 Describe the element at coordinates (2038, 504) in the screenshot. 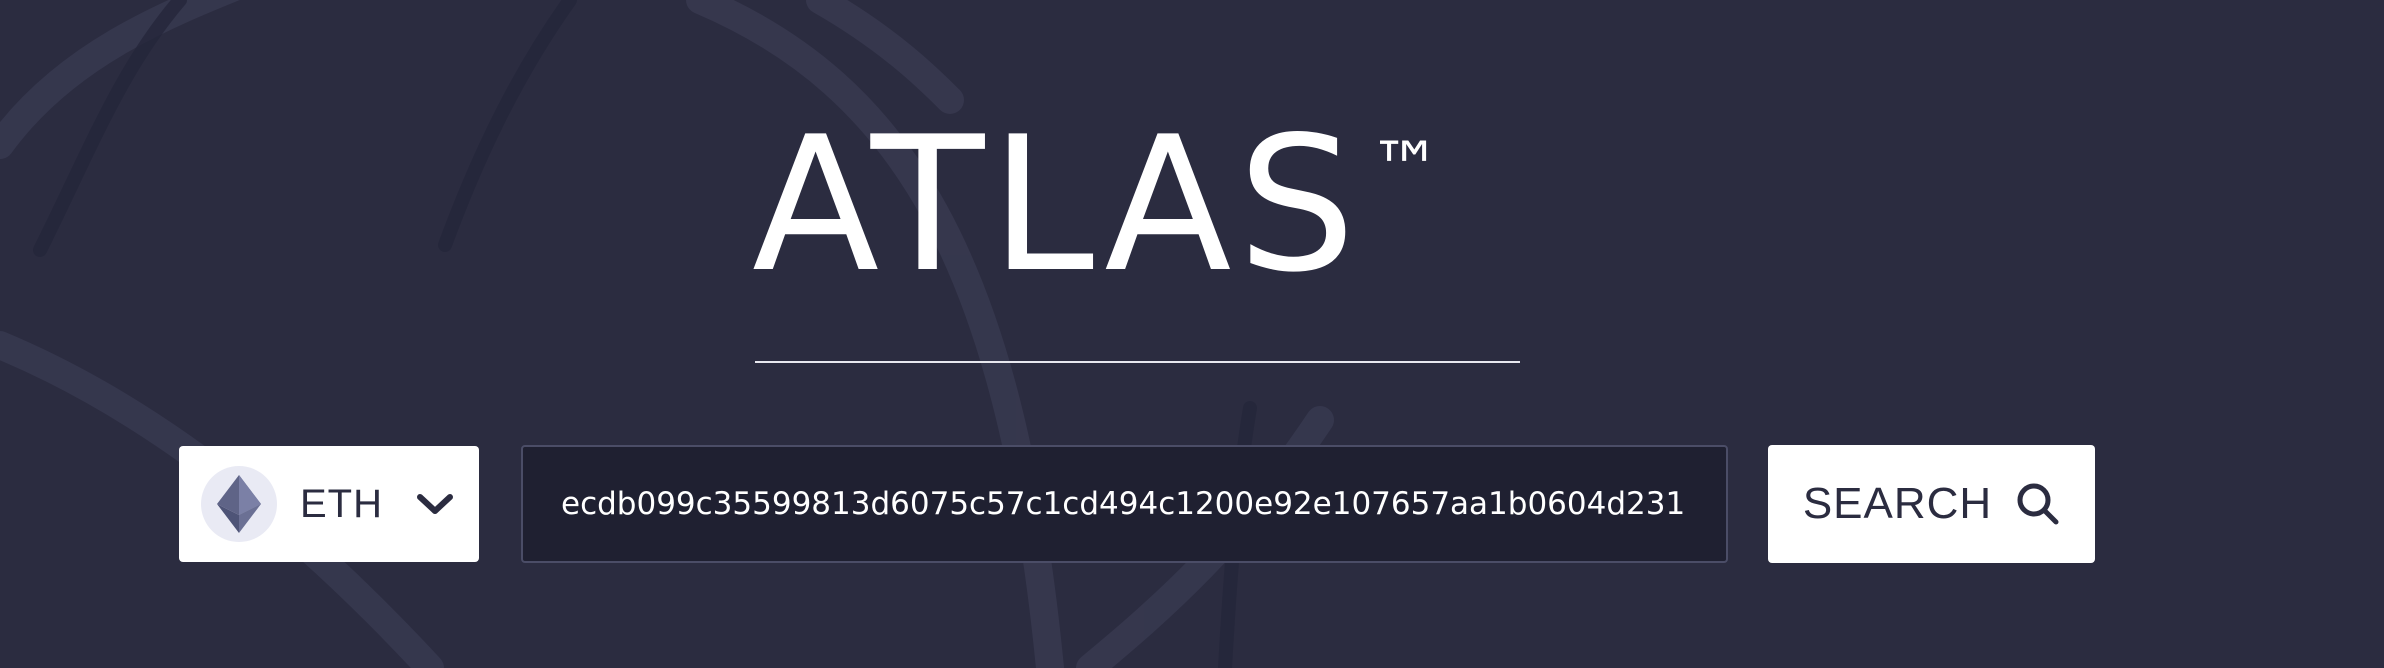

I see `search-icon` at that location.